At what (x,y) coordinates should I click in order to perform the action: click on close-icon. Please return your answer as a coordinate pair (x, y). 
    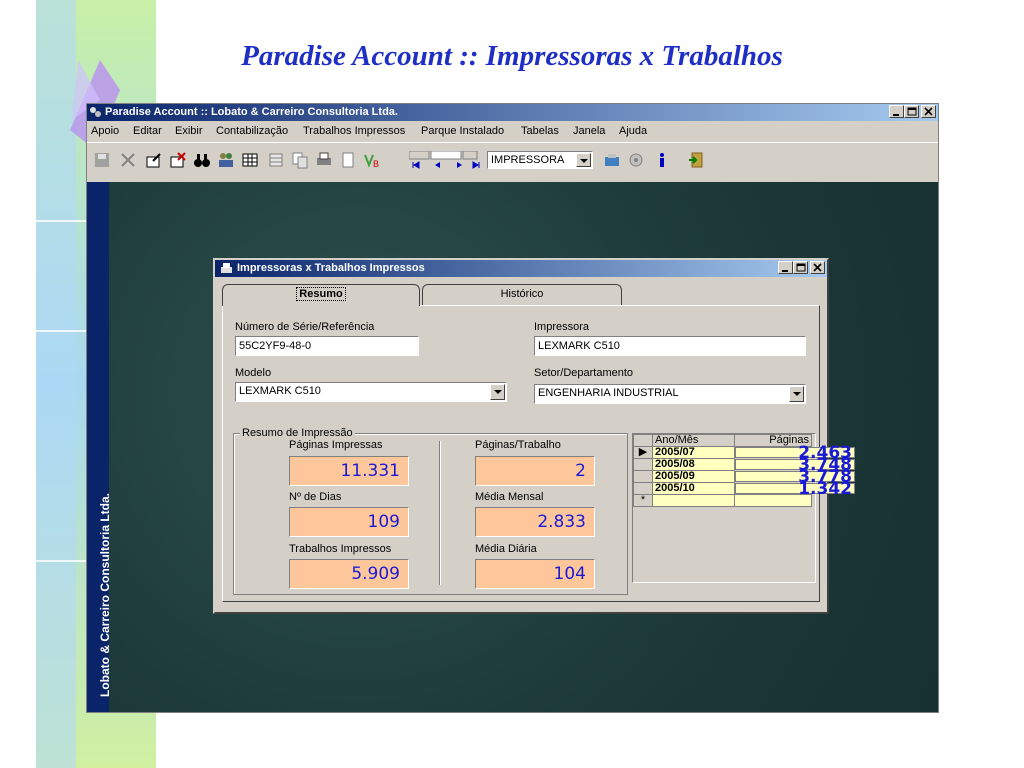
    Looking at the image, I should click on (817, 267).